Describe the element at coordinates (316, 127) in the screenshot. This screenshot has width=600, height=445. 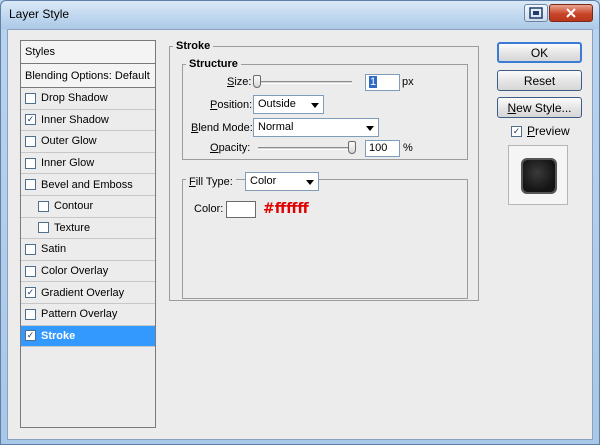
I see `blend-mode-select: Normal` at that location.